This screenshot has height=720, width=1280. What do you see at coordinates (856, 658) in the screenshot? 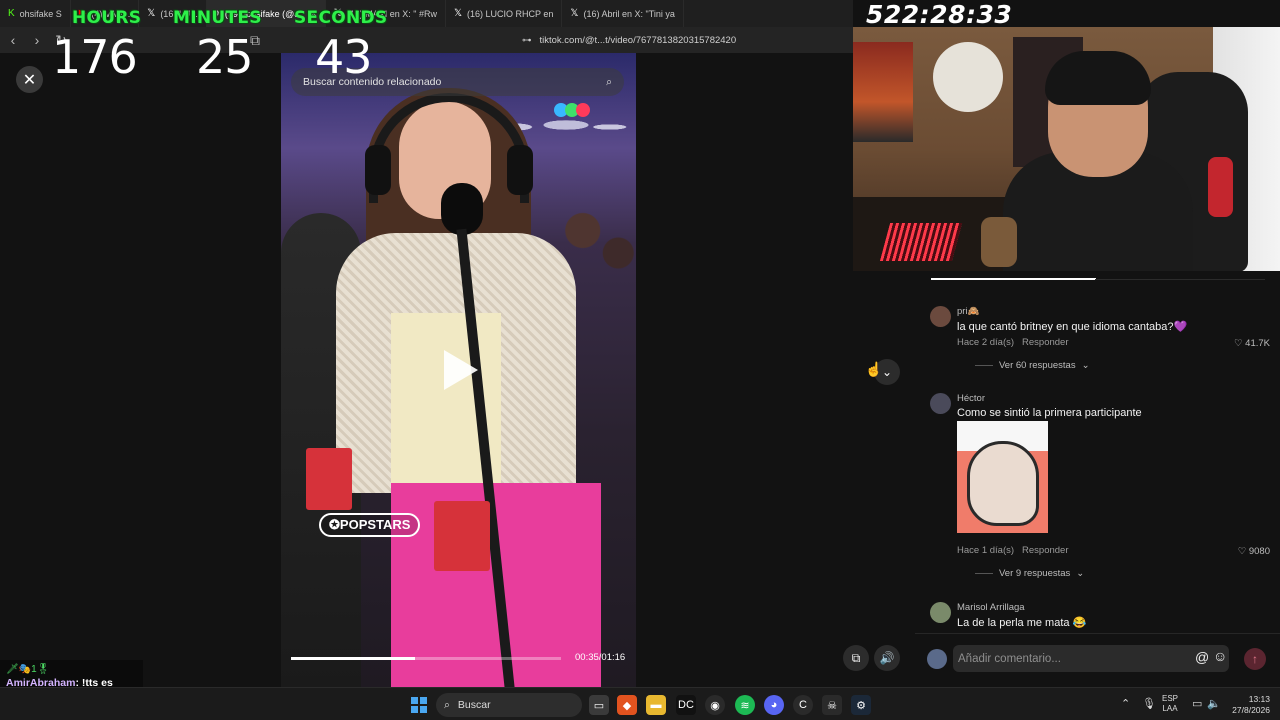
I see `picture-in-picture-button: ⧉` at bounding box center [856, 658].